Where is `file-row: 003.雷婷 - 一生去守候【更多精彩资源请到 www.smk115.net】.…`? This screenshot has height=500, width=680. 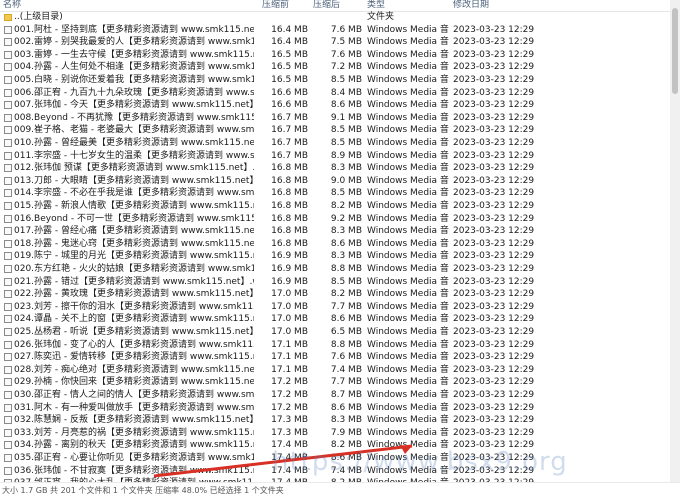
file-row: 003.雷婷 - 一生去守候【更多精彩资源请到 www.smk115.net】.… is located at coordinates (335, 55).